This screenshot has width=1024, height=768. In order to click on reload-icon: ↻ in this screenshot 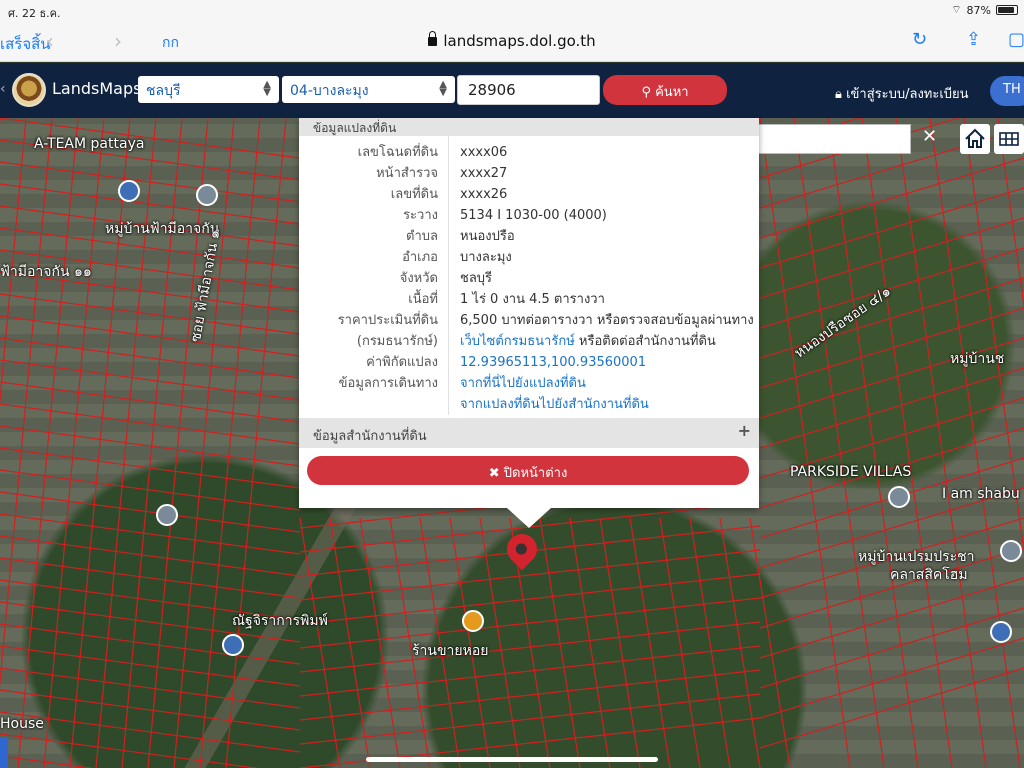, I will do `click(919, 39)`.